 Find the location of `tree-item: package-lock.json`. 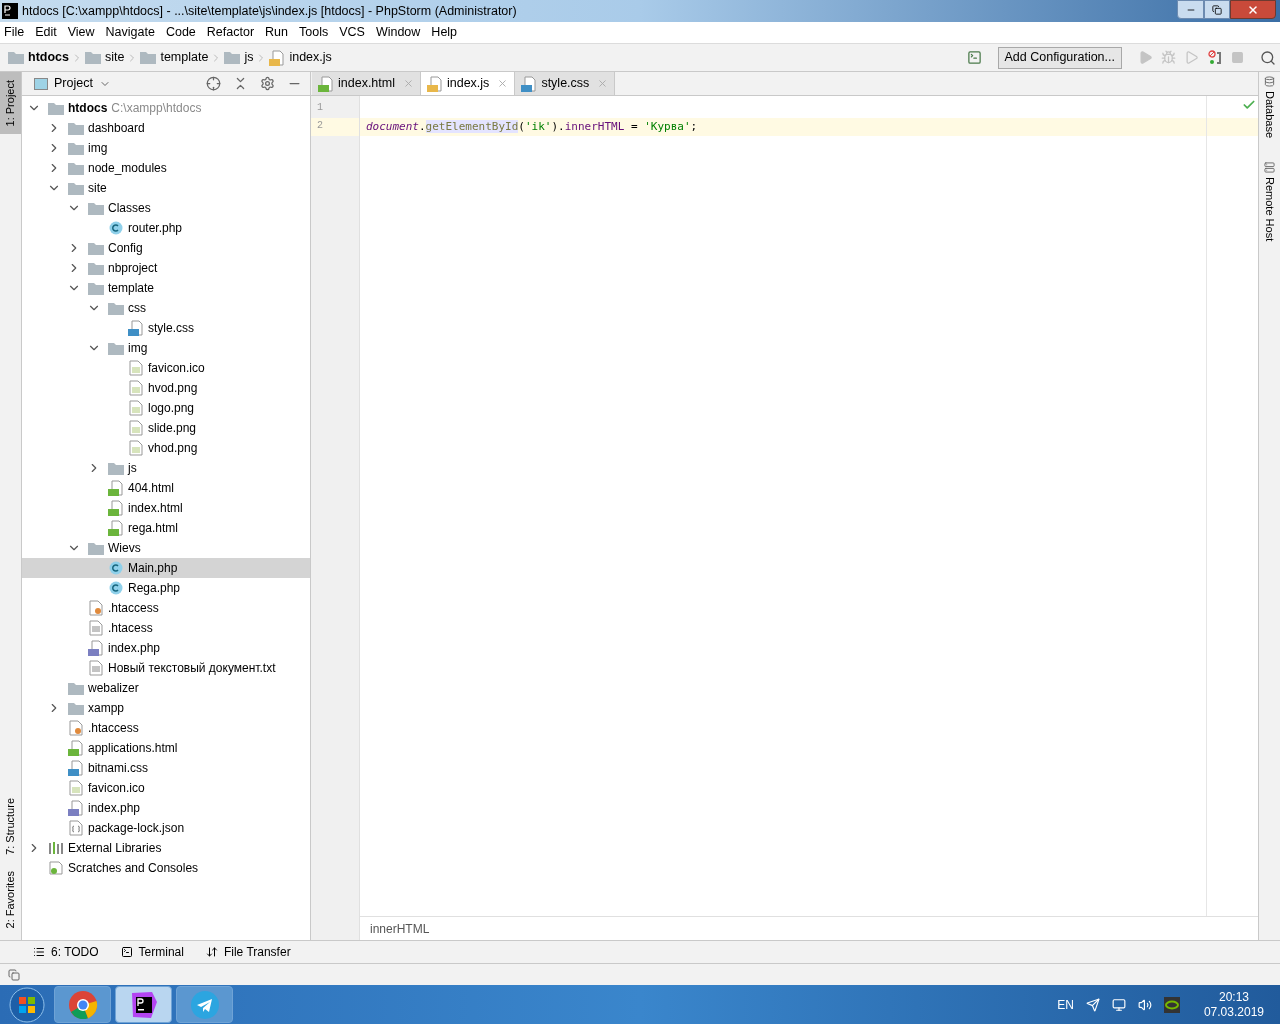

tree-item: package-lock.json is located at coordinates (166, 828).